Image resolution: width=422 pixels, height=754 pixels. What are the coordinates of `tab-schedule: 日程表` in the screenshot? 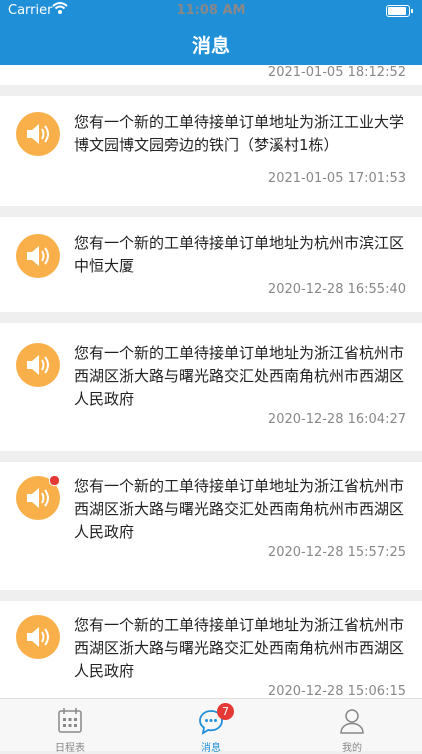 It's located at (70, 726).